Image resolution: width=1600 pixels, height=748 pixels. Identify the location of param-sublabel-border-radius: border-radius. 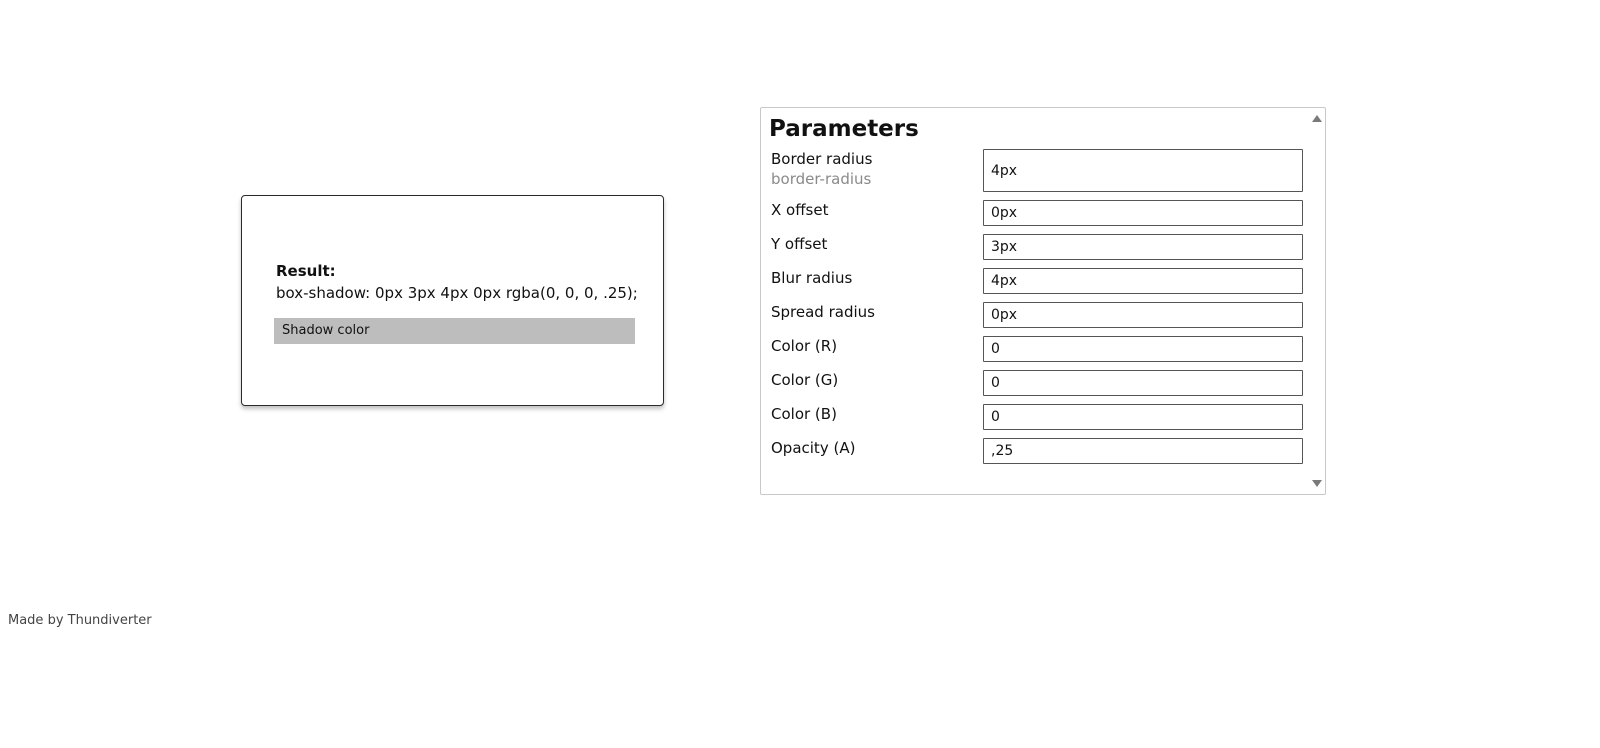
(821, 179).